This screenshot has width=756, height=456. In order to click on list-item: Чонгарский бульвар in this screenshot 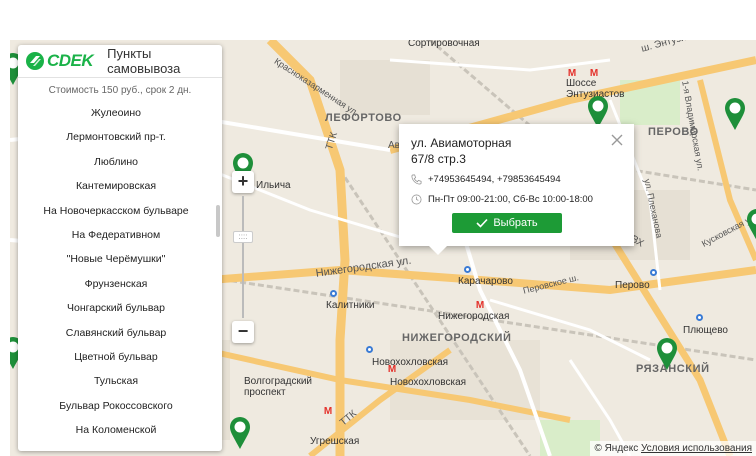, I will do `click(116, 308)`.